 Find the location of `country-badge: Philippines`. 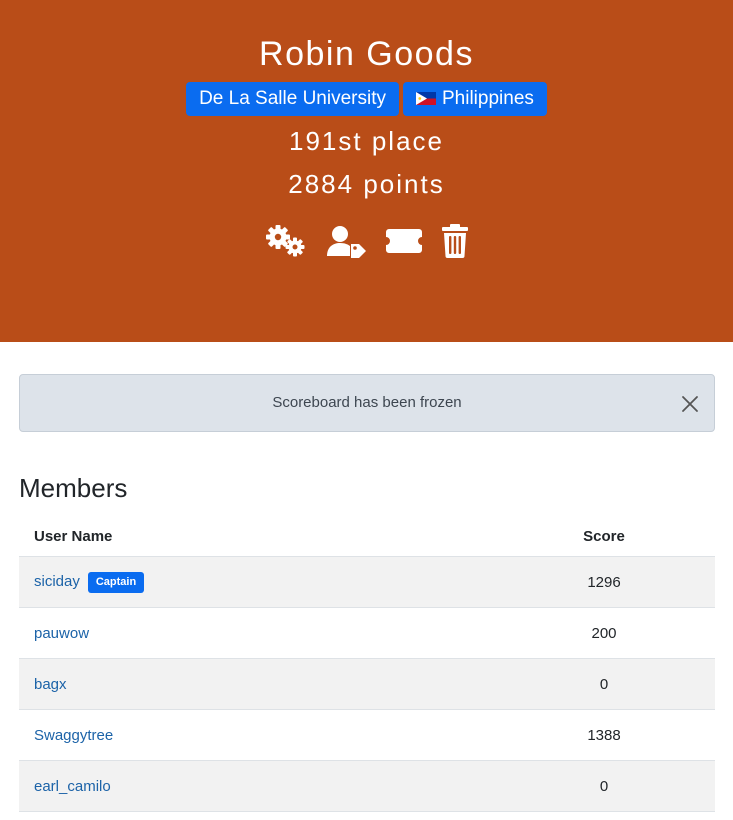

country-badge: Philippines is located at coordinates (475, 99).